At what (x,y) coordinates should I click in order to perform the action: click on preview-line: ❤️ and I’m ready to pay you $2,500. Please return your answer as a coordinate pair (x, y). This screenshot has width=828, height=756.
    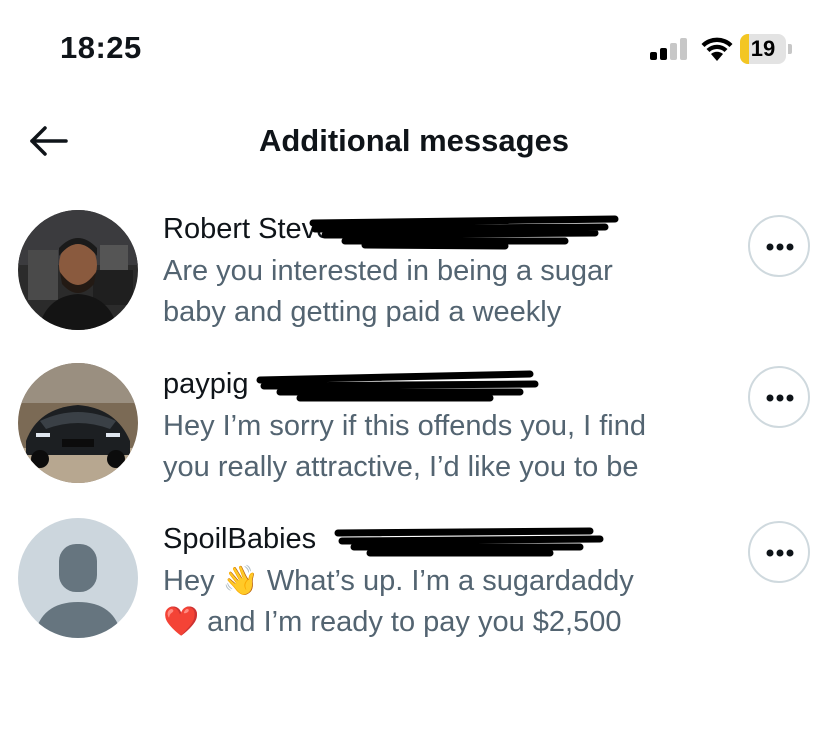
    Looking at the image, I should click on (443, 622).